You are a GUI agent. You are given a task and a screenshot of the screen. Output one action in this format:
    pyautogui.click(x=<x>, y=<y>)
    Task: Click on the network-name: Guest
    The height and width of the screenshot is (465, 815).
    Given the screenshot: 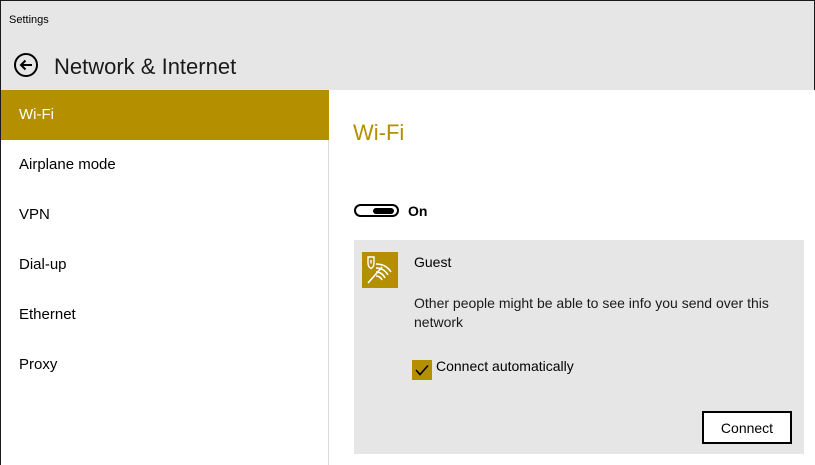 What is the action you would take?
    pyautogui.click(x=433, y=262)
    